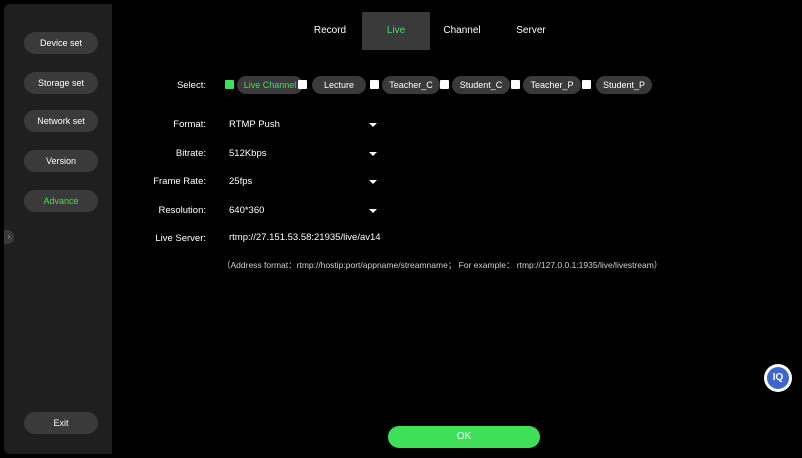  What do you see at coordinates (247, 210) in the screenshot?
I see `resolution-value: 640*360` at bounding box center [247, 210].